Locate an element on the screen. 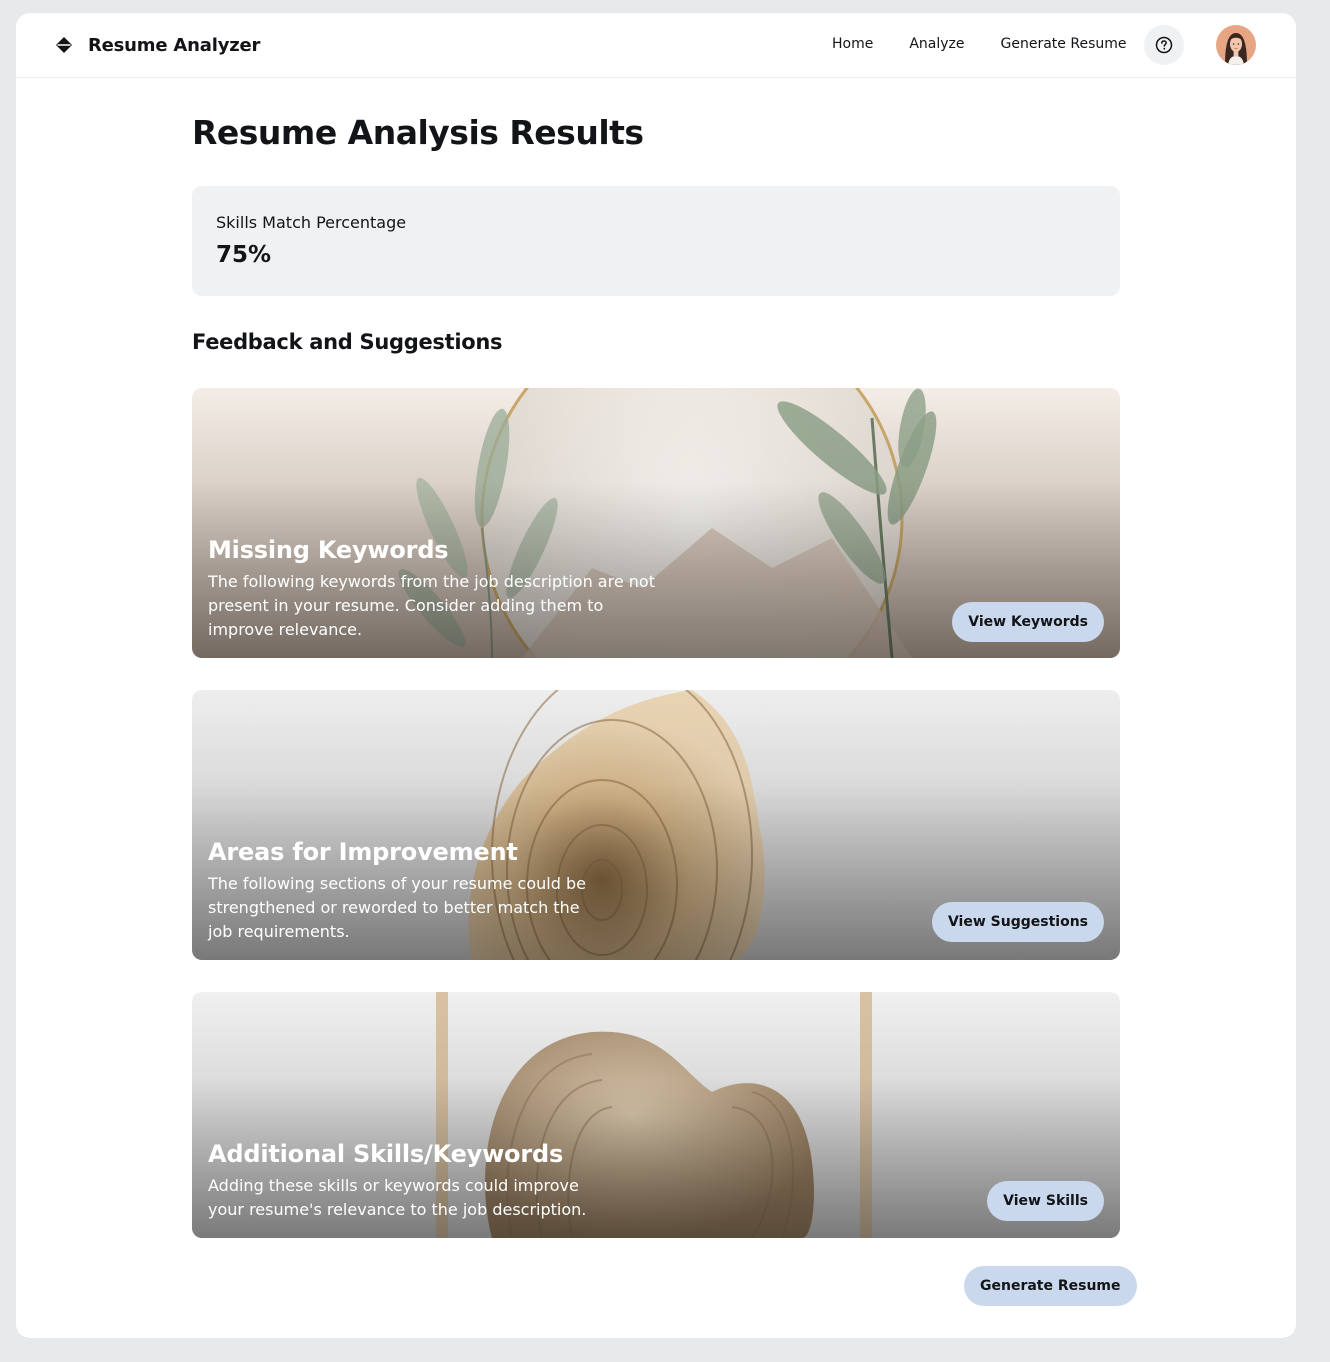 The width and height of the screenshot is (1330, 1362). skills-match-label: Skills Match Percentage is located at coordinates (311, 222).